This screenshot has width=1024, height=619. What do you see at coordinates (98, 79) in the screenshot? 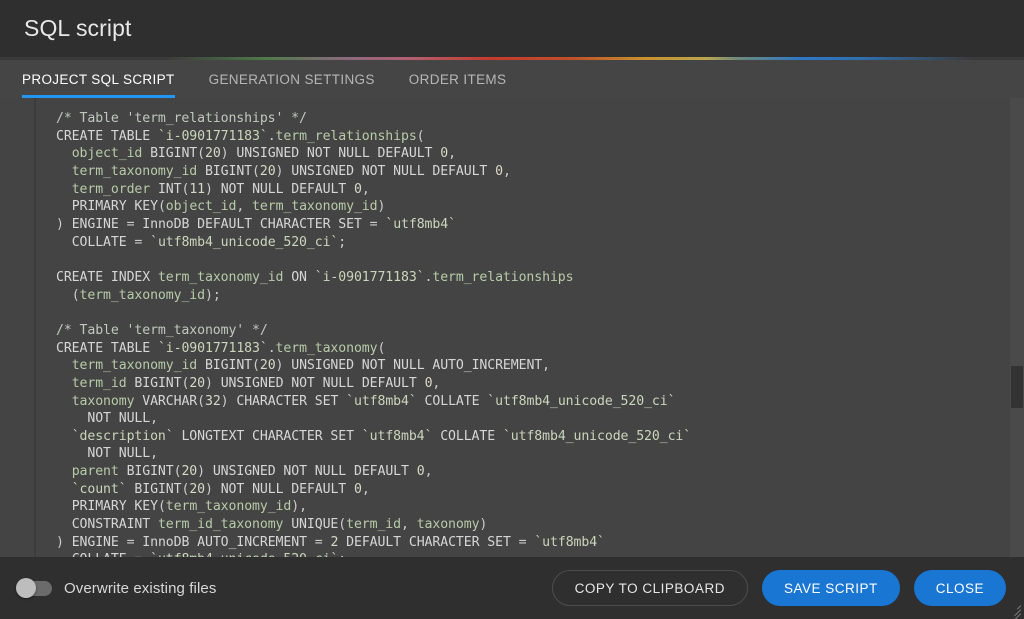
I see `tab-label: PROJECT SQL SCRIPT` at bounding box center [98, 79].